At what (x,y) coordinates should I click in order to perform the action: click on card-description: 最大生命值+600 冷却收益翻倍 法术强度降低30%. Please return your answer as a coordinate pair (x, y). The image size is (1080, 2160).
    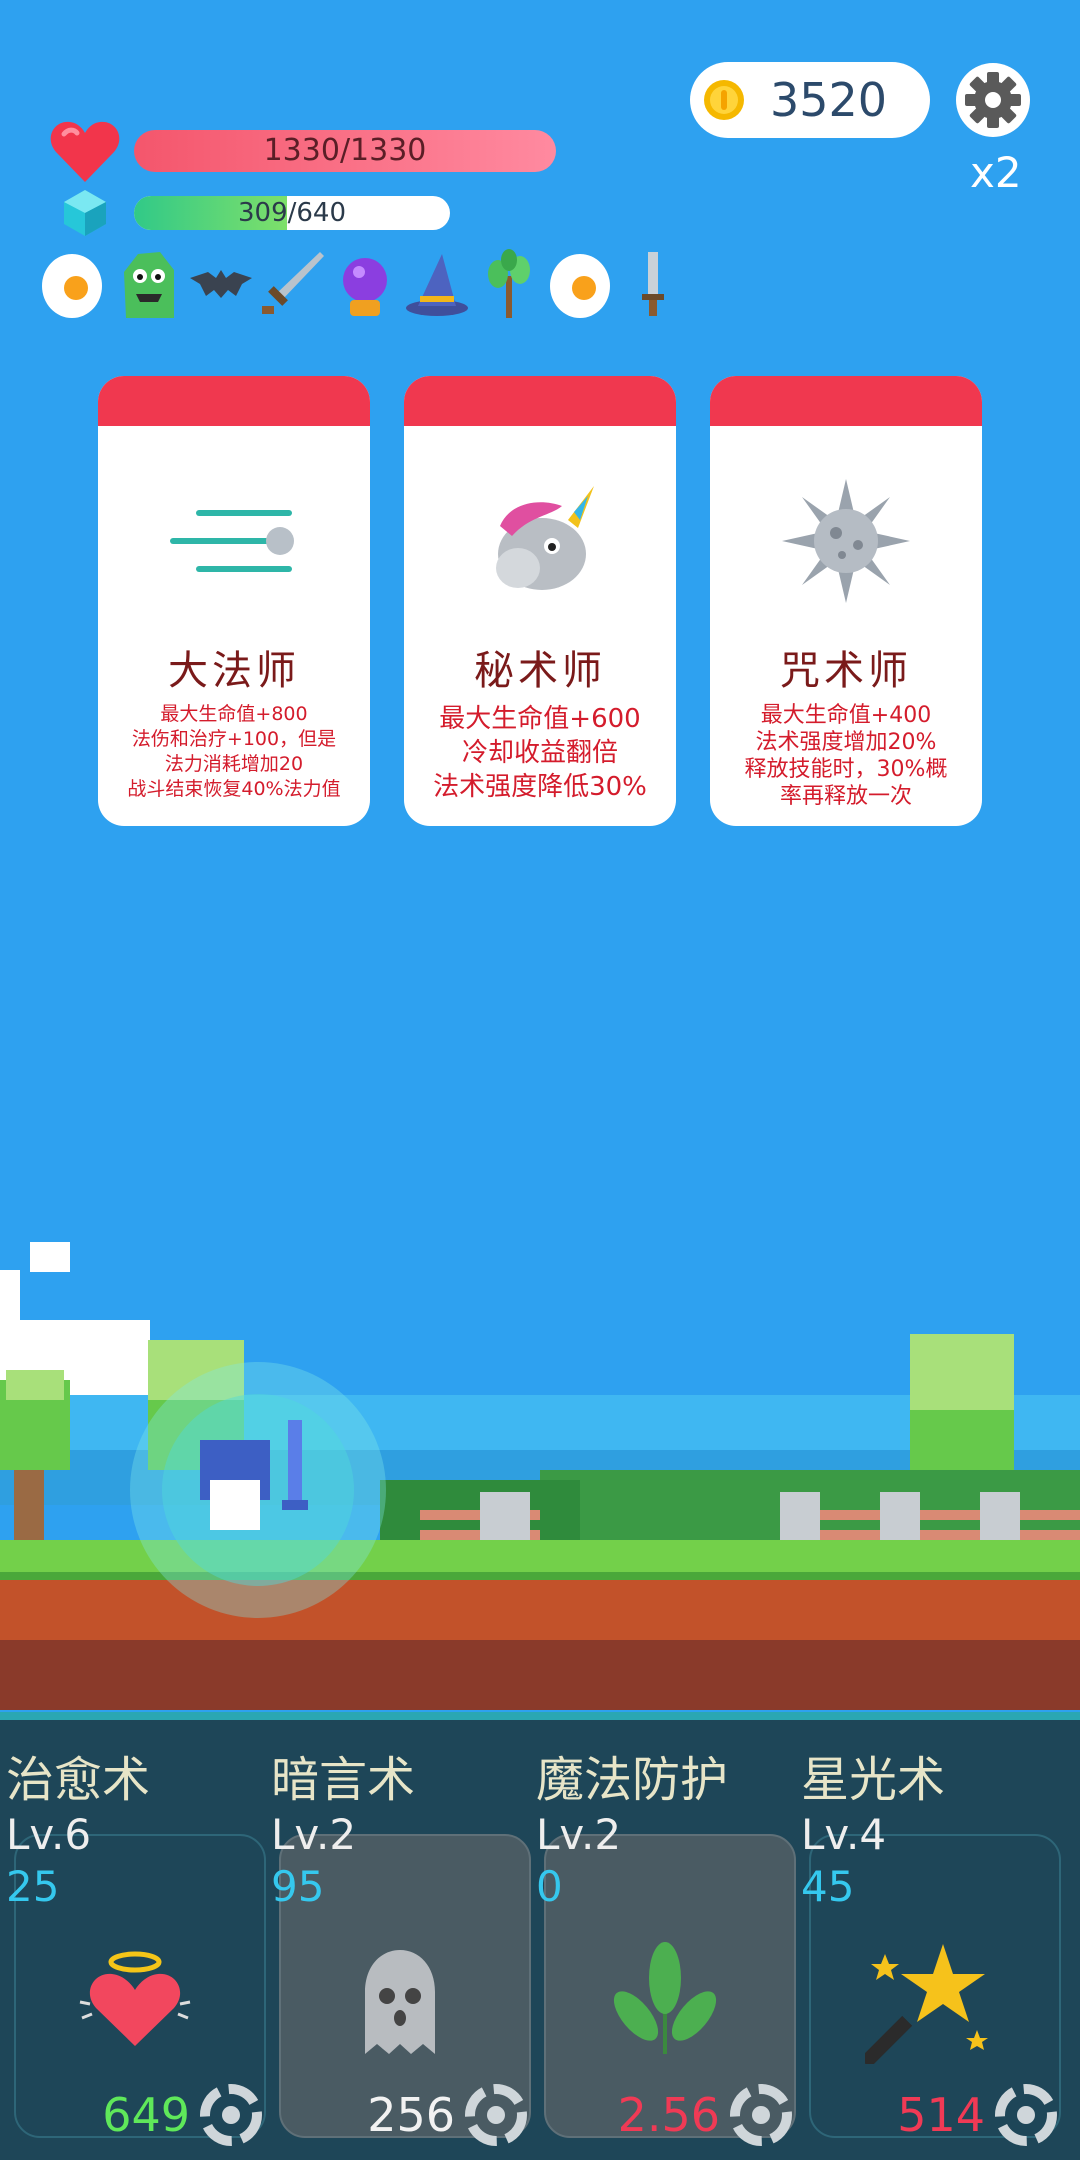
    Looking at the image, I should click on (540, 753).